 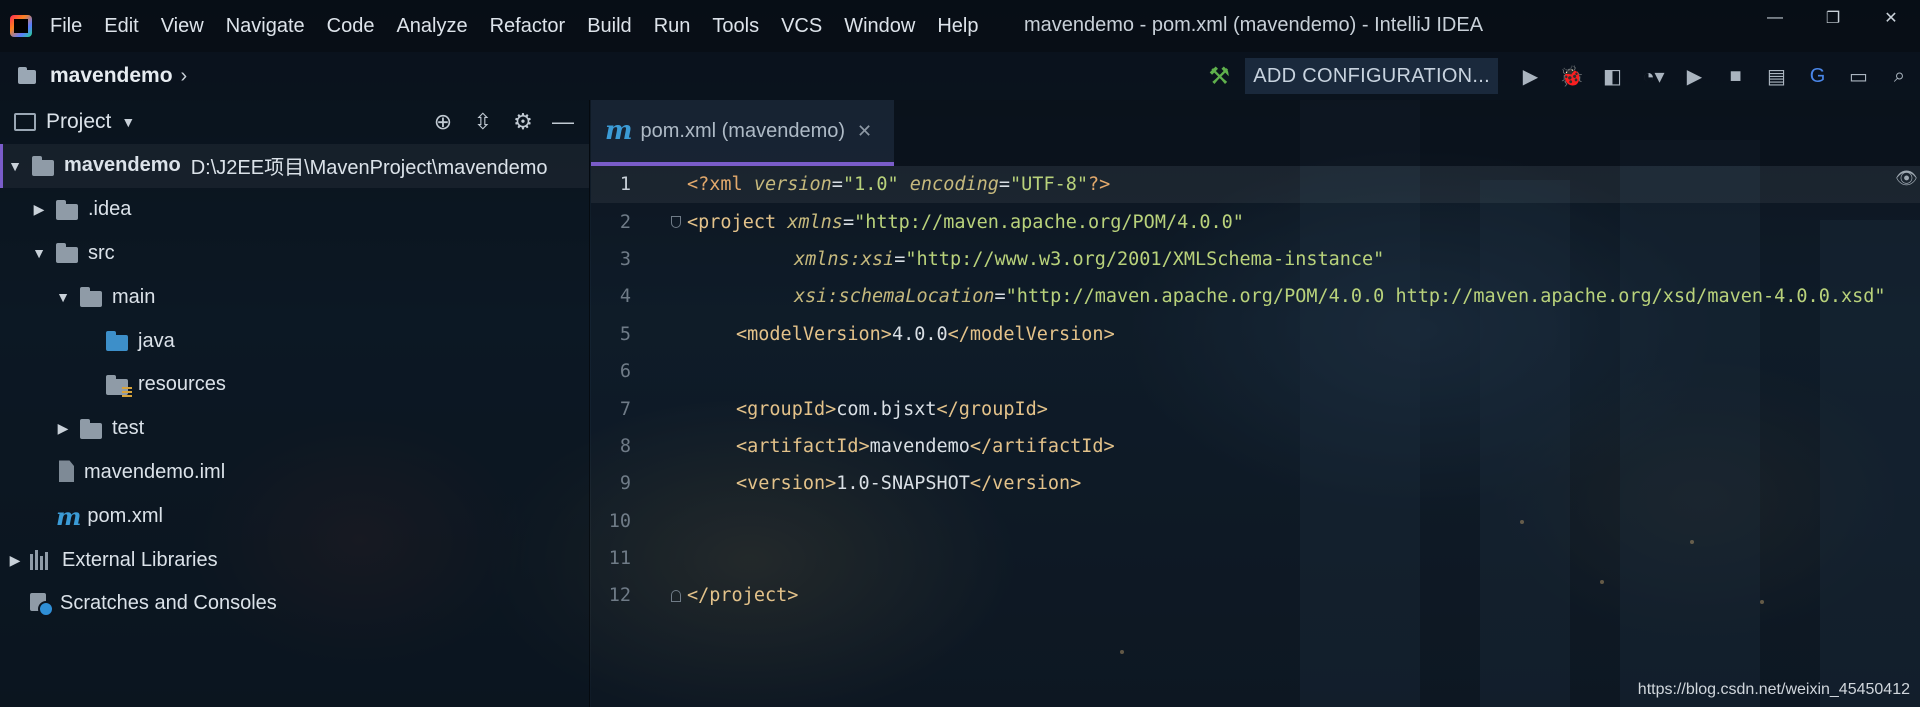 I want to click on minimize-button: —, so click(x=1775, y=18).